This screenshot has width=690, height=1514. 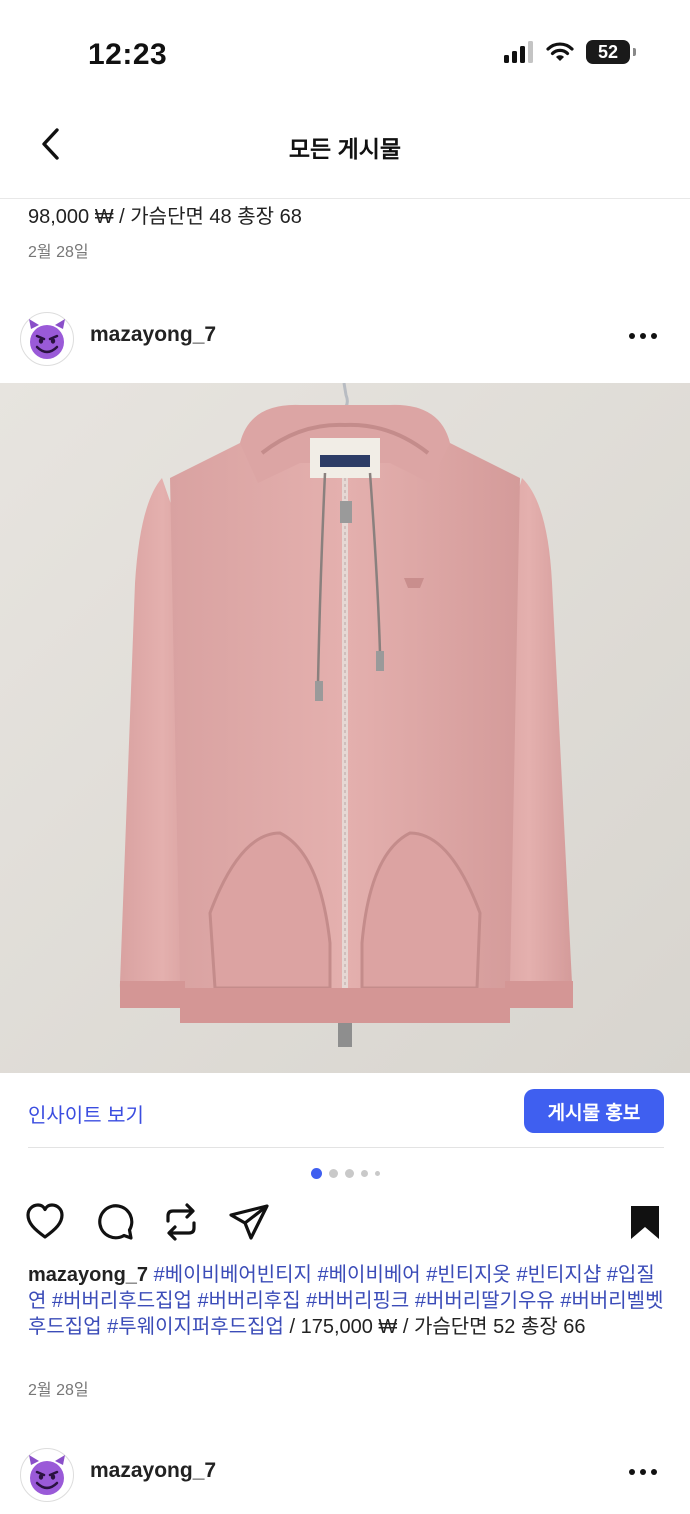 What do you see at coordinates (86, 1113) in the screenshot?
I see `view-insights-link: 인사이트 보기` at bounding box center [86, 1113].